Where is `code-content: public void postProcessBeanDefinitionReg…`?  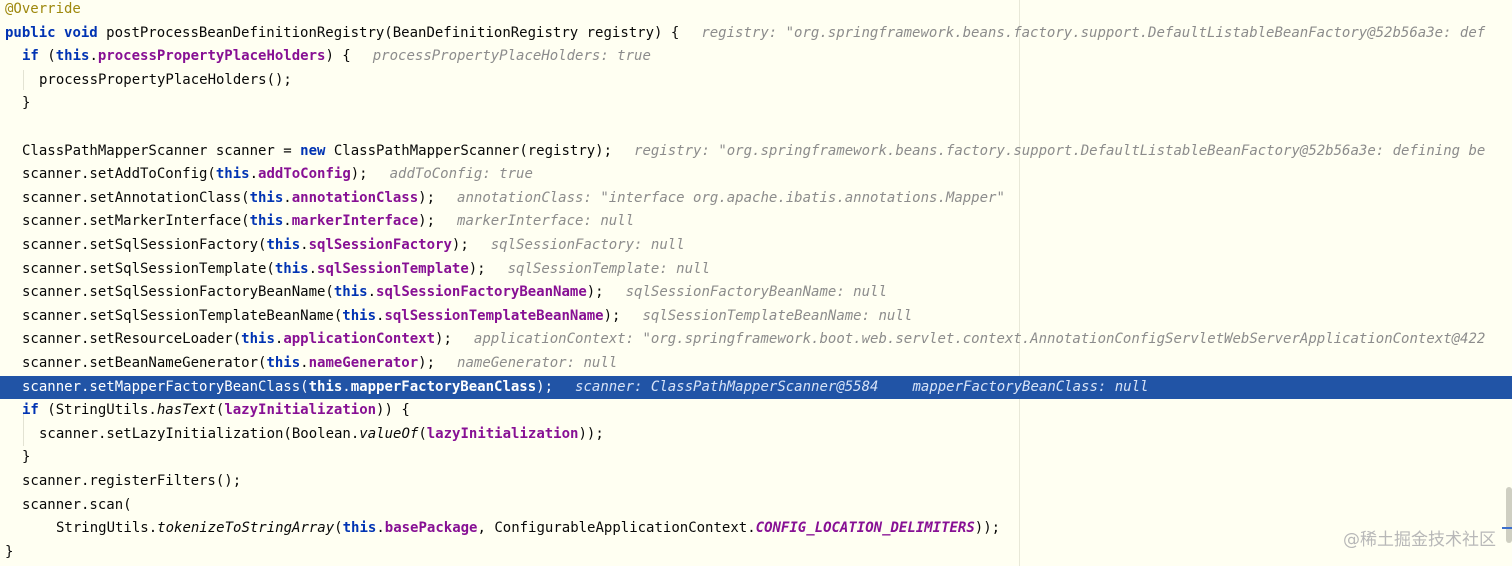 code-content: public void postProcessBeanDefinitionReg… is located at coordinates (745, 34).